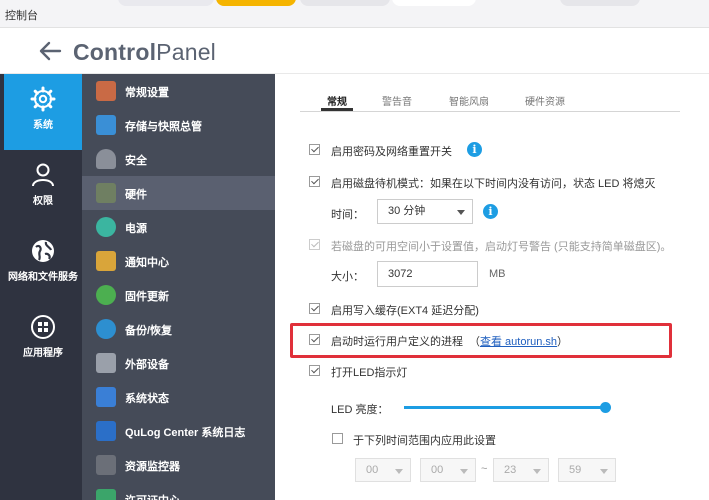 Image resolution: width=709 pixels, height=500 pixels. Describe the element at coordinates (469, 100) in the screenshot. I see `tab-smart-fan: 智能风扇` at that location.